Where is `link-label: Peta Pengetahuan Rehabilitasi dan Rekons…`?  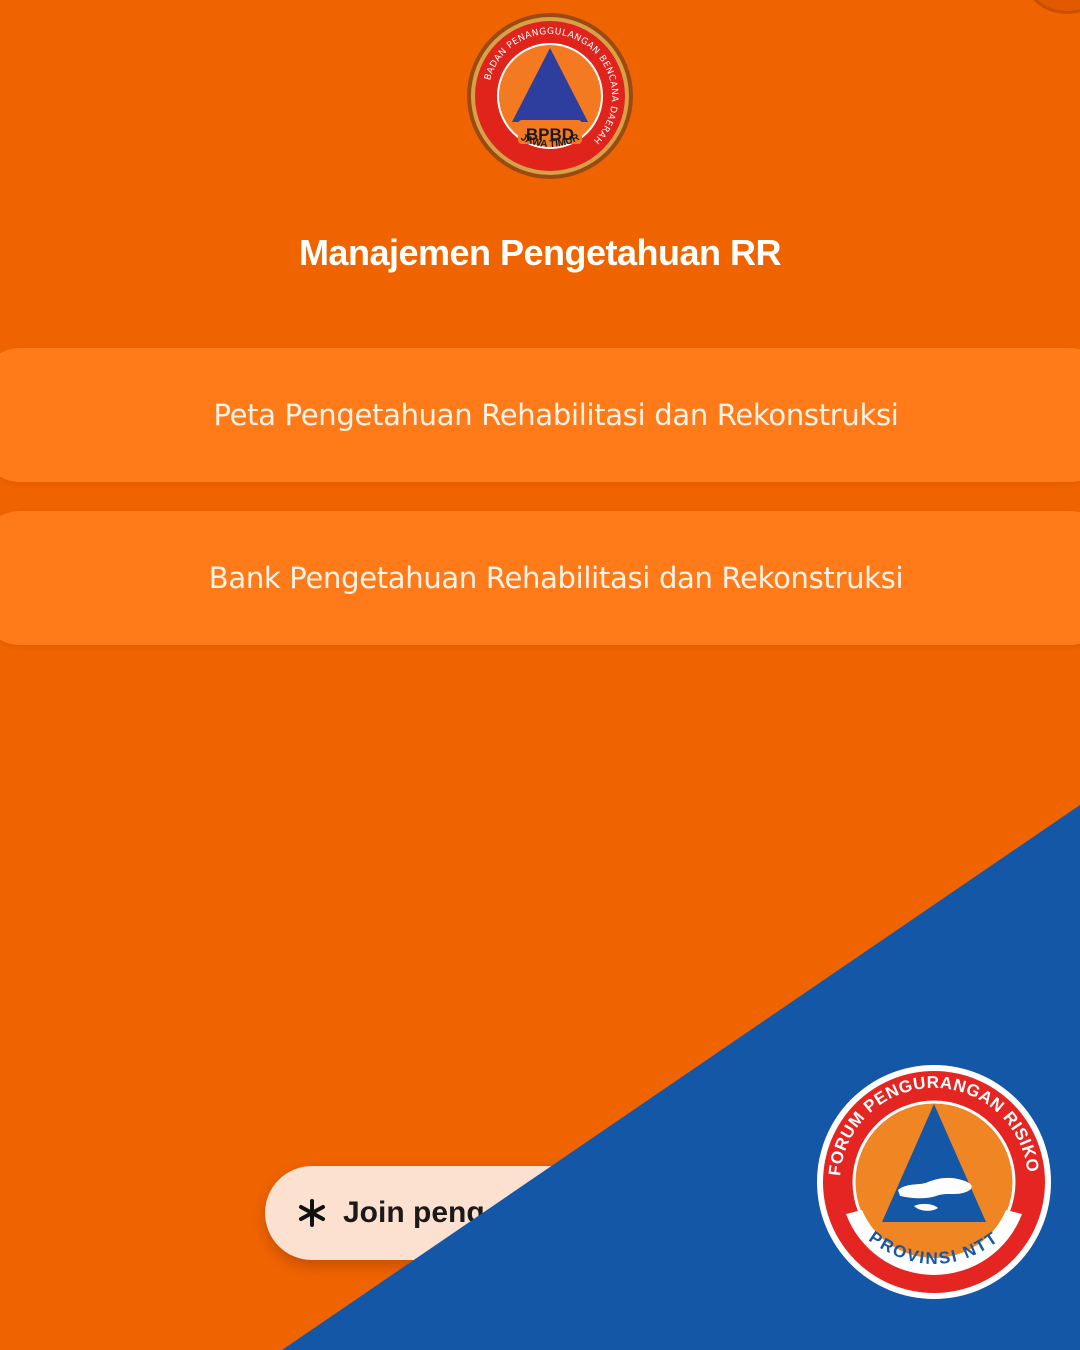 link-label: Peta Pengetahuan Rehabilitasi dan Rekons… is located at coordinates (556, 415).